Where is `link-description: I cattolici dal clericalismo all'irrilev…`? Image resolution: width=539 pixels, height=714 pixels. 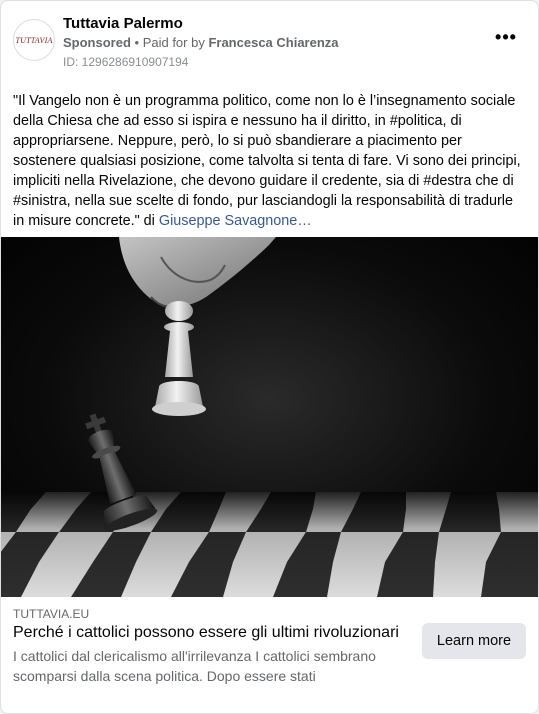 link-description: I cattolici dal clericalismo all'irrilev… is located at coordinates (194, 666).